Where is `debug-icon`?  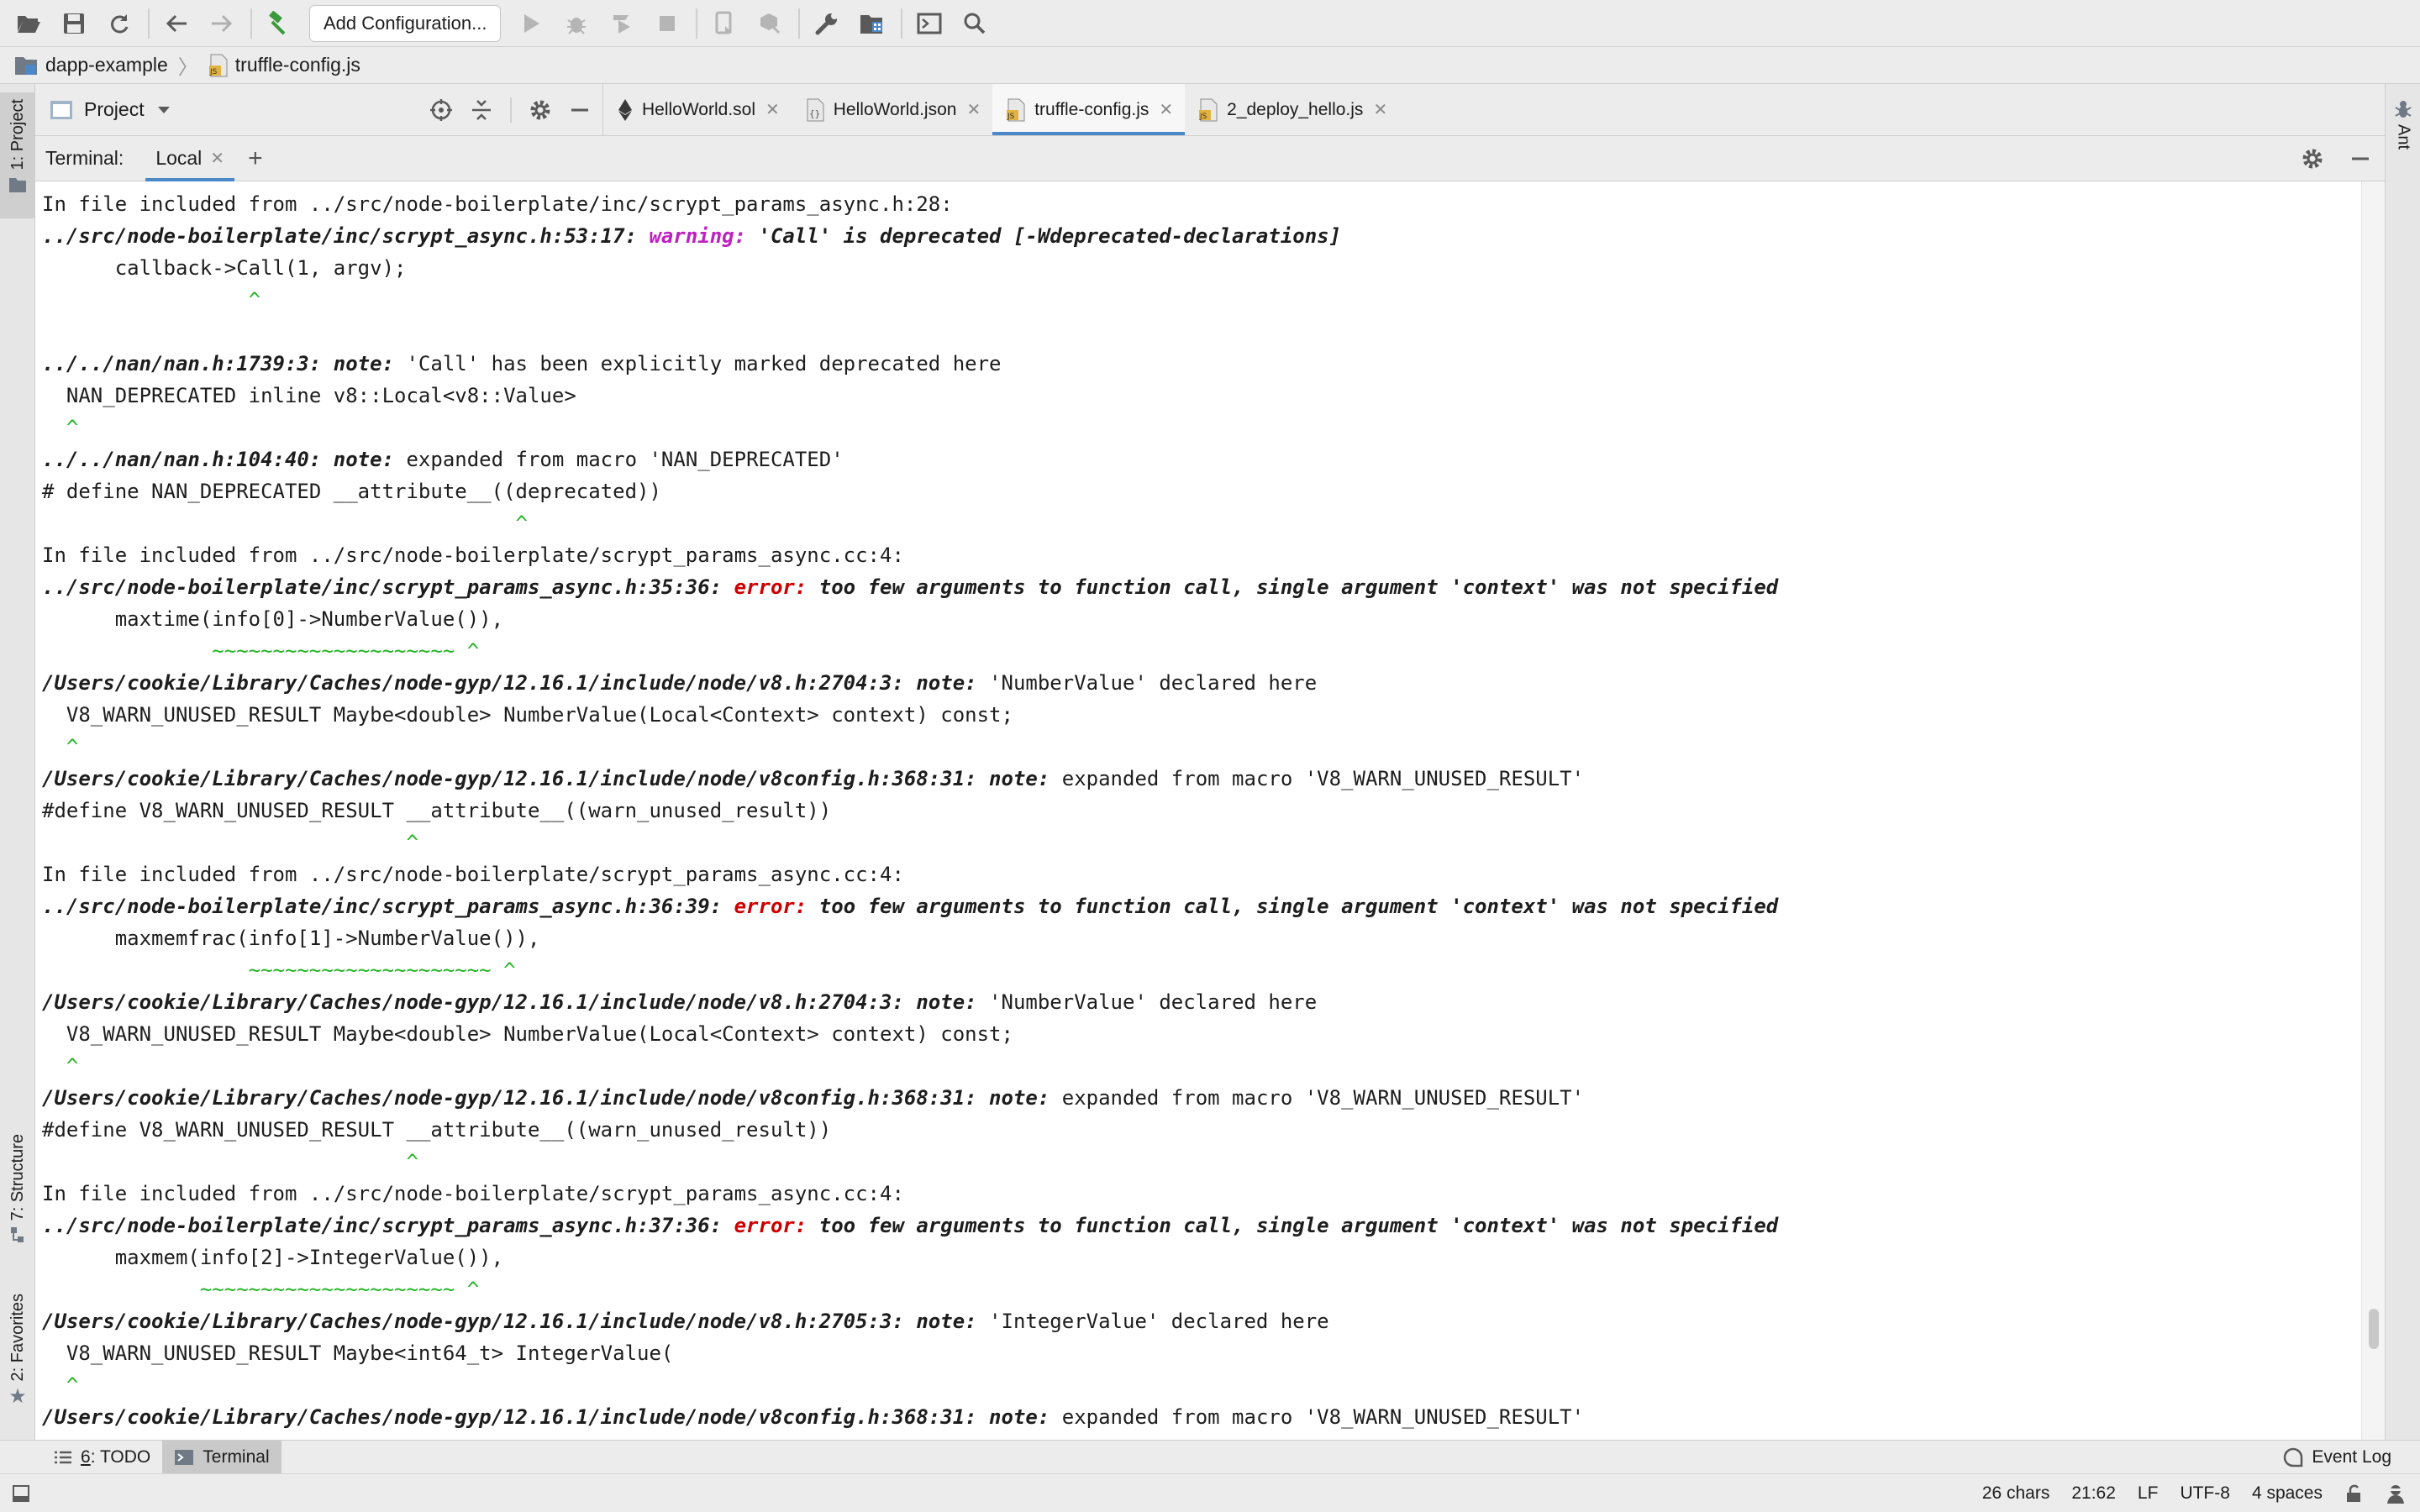 debug-icon is located at coordinates (576, 23).